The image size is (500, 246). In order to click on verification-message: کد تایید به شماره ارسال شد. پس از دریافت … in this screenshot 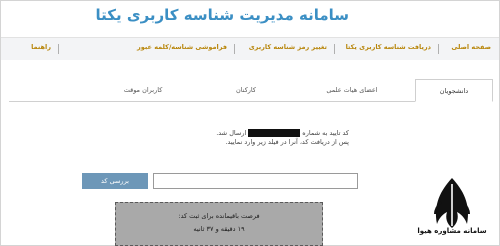, I will do `click(249, 138)`.